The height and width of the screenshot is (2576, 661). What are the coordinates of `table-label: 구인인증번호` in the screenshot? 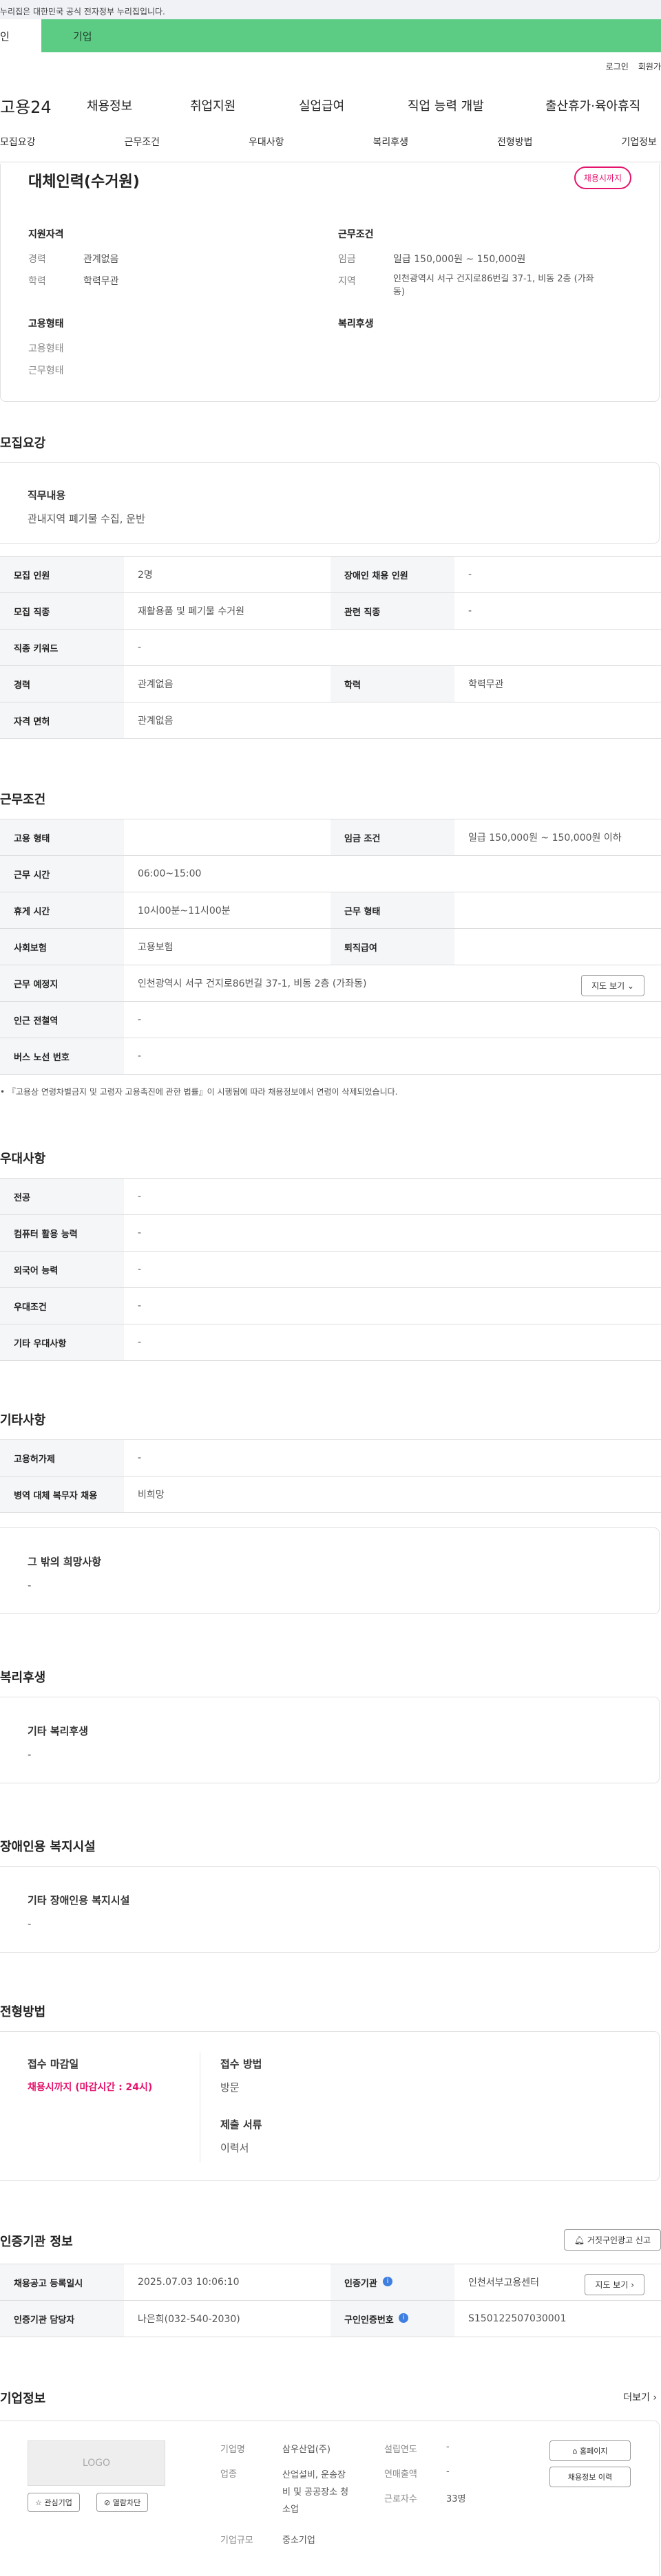 It's located at (392, 2318).